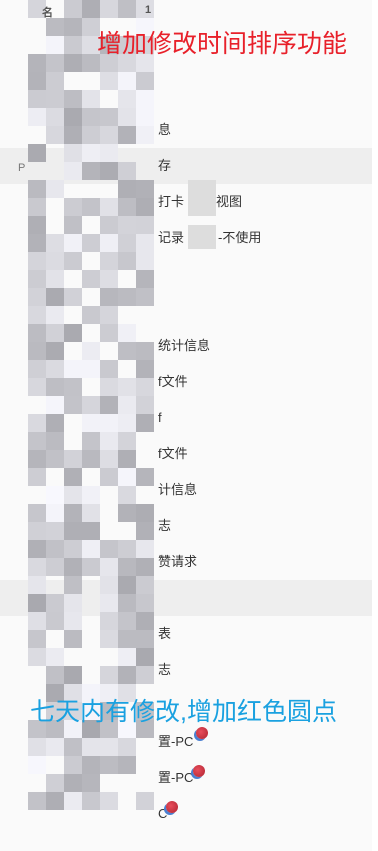 The image size is (378, 851). Describe the element at coordinates (177, 490) in the screenshot. I see `menu-item: 计信息` at that location.